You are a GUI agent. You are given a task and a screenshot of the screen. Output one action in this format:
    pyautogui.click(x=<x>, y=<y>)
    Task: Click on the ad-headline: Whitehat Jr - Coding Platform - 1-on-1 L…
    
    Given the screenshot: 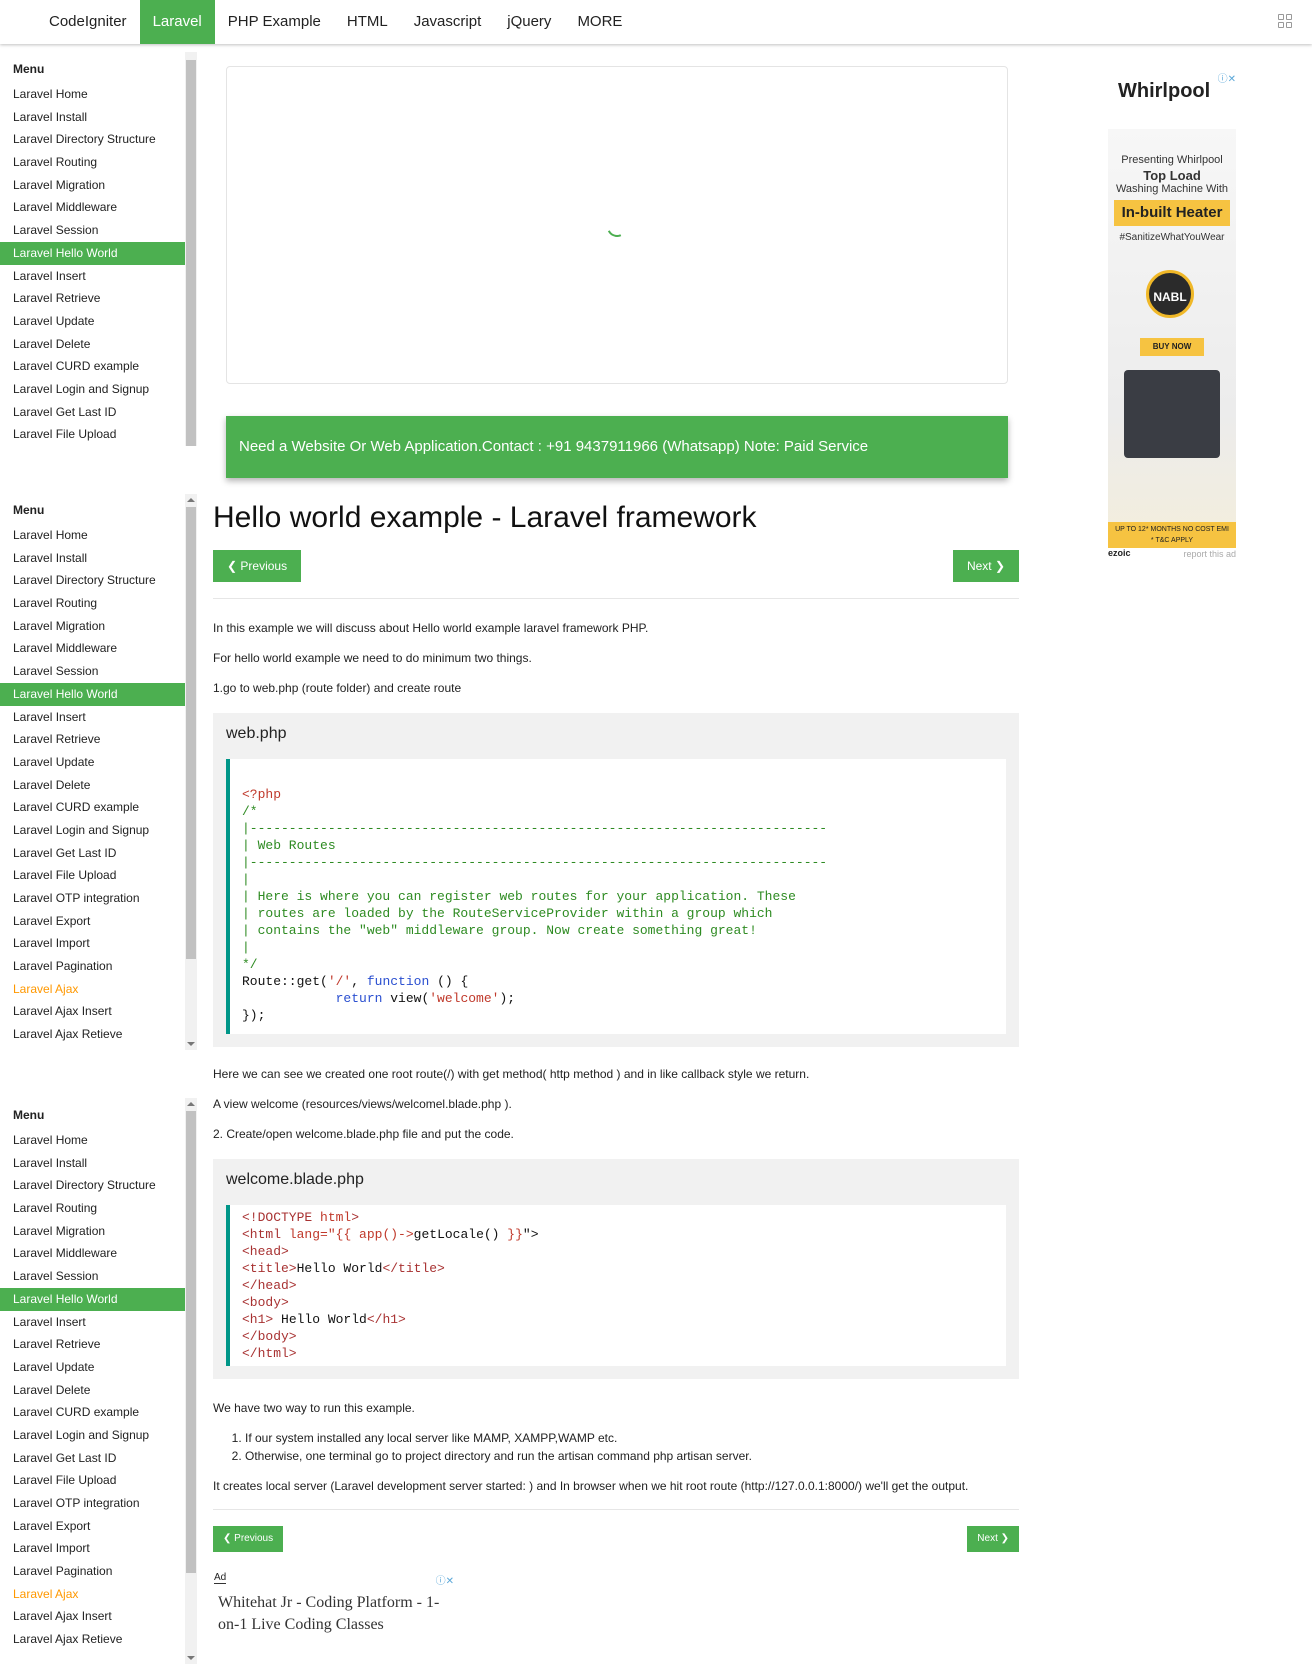 What is the action you would take?
    pyautogui.click(x=333, y=1614)
    